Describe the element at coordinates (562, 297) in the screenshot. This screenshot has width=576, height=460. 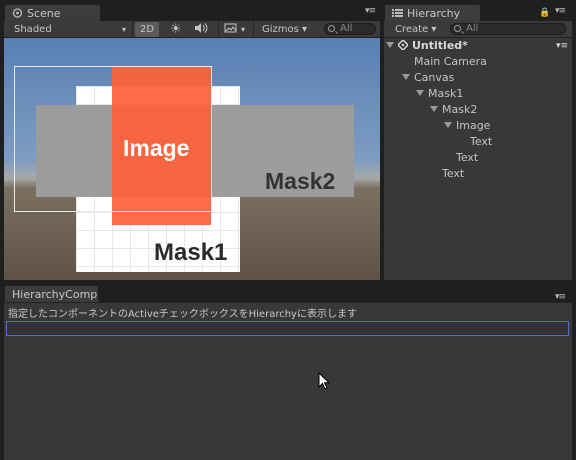
I see `bottom-panel-menu-icon: ▾≡` at that location.